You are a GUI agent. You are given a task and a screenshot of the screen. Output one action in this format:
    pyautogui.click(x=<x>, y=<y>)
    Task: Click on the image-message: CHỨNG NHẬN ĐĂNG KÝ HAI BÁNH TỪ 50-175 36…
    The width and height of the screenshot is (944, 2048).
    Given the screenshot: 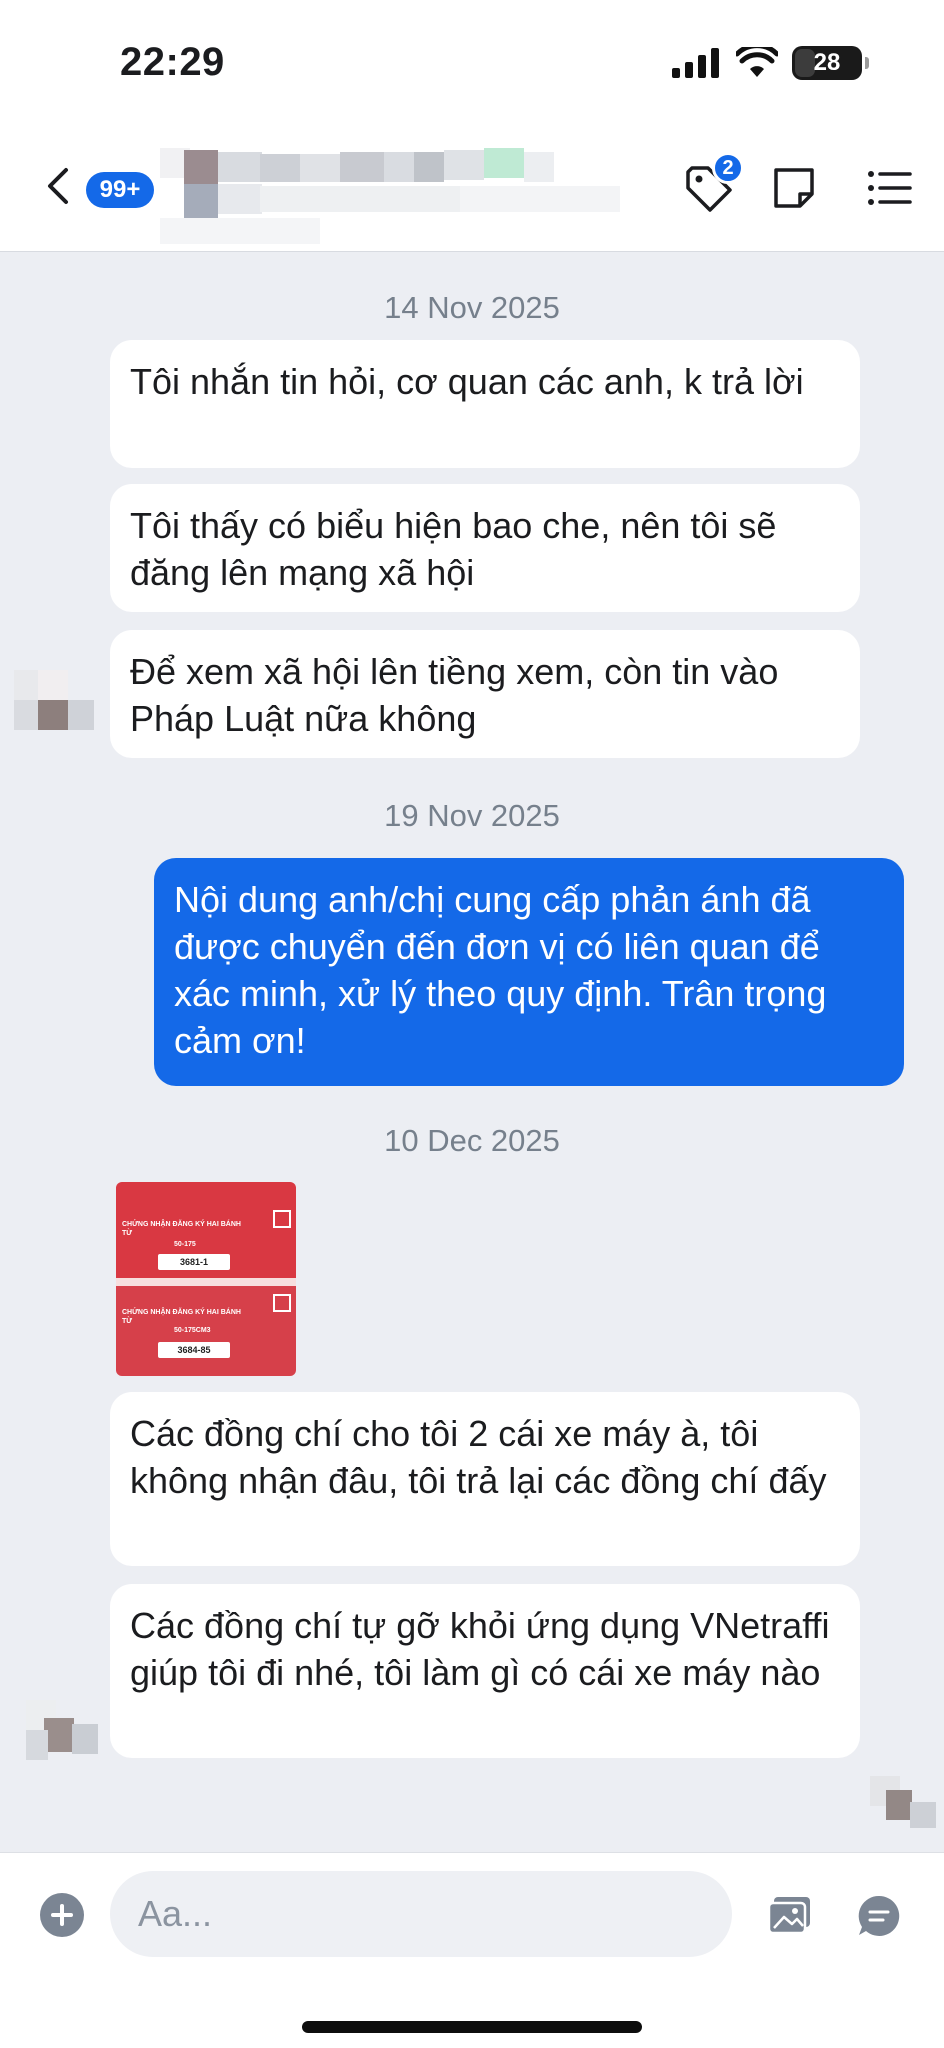 What is the action you would take?
    pyautogui.click(x=206, y=1279)
    